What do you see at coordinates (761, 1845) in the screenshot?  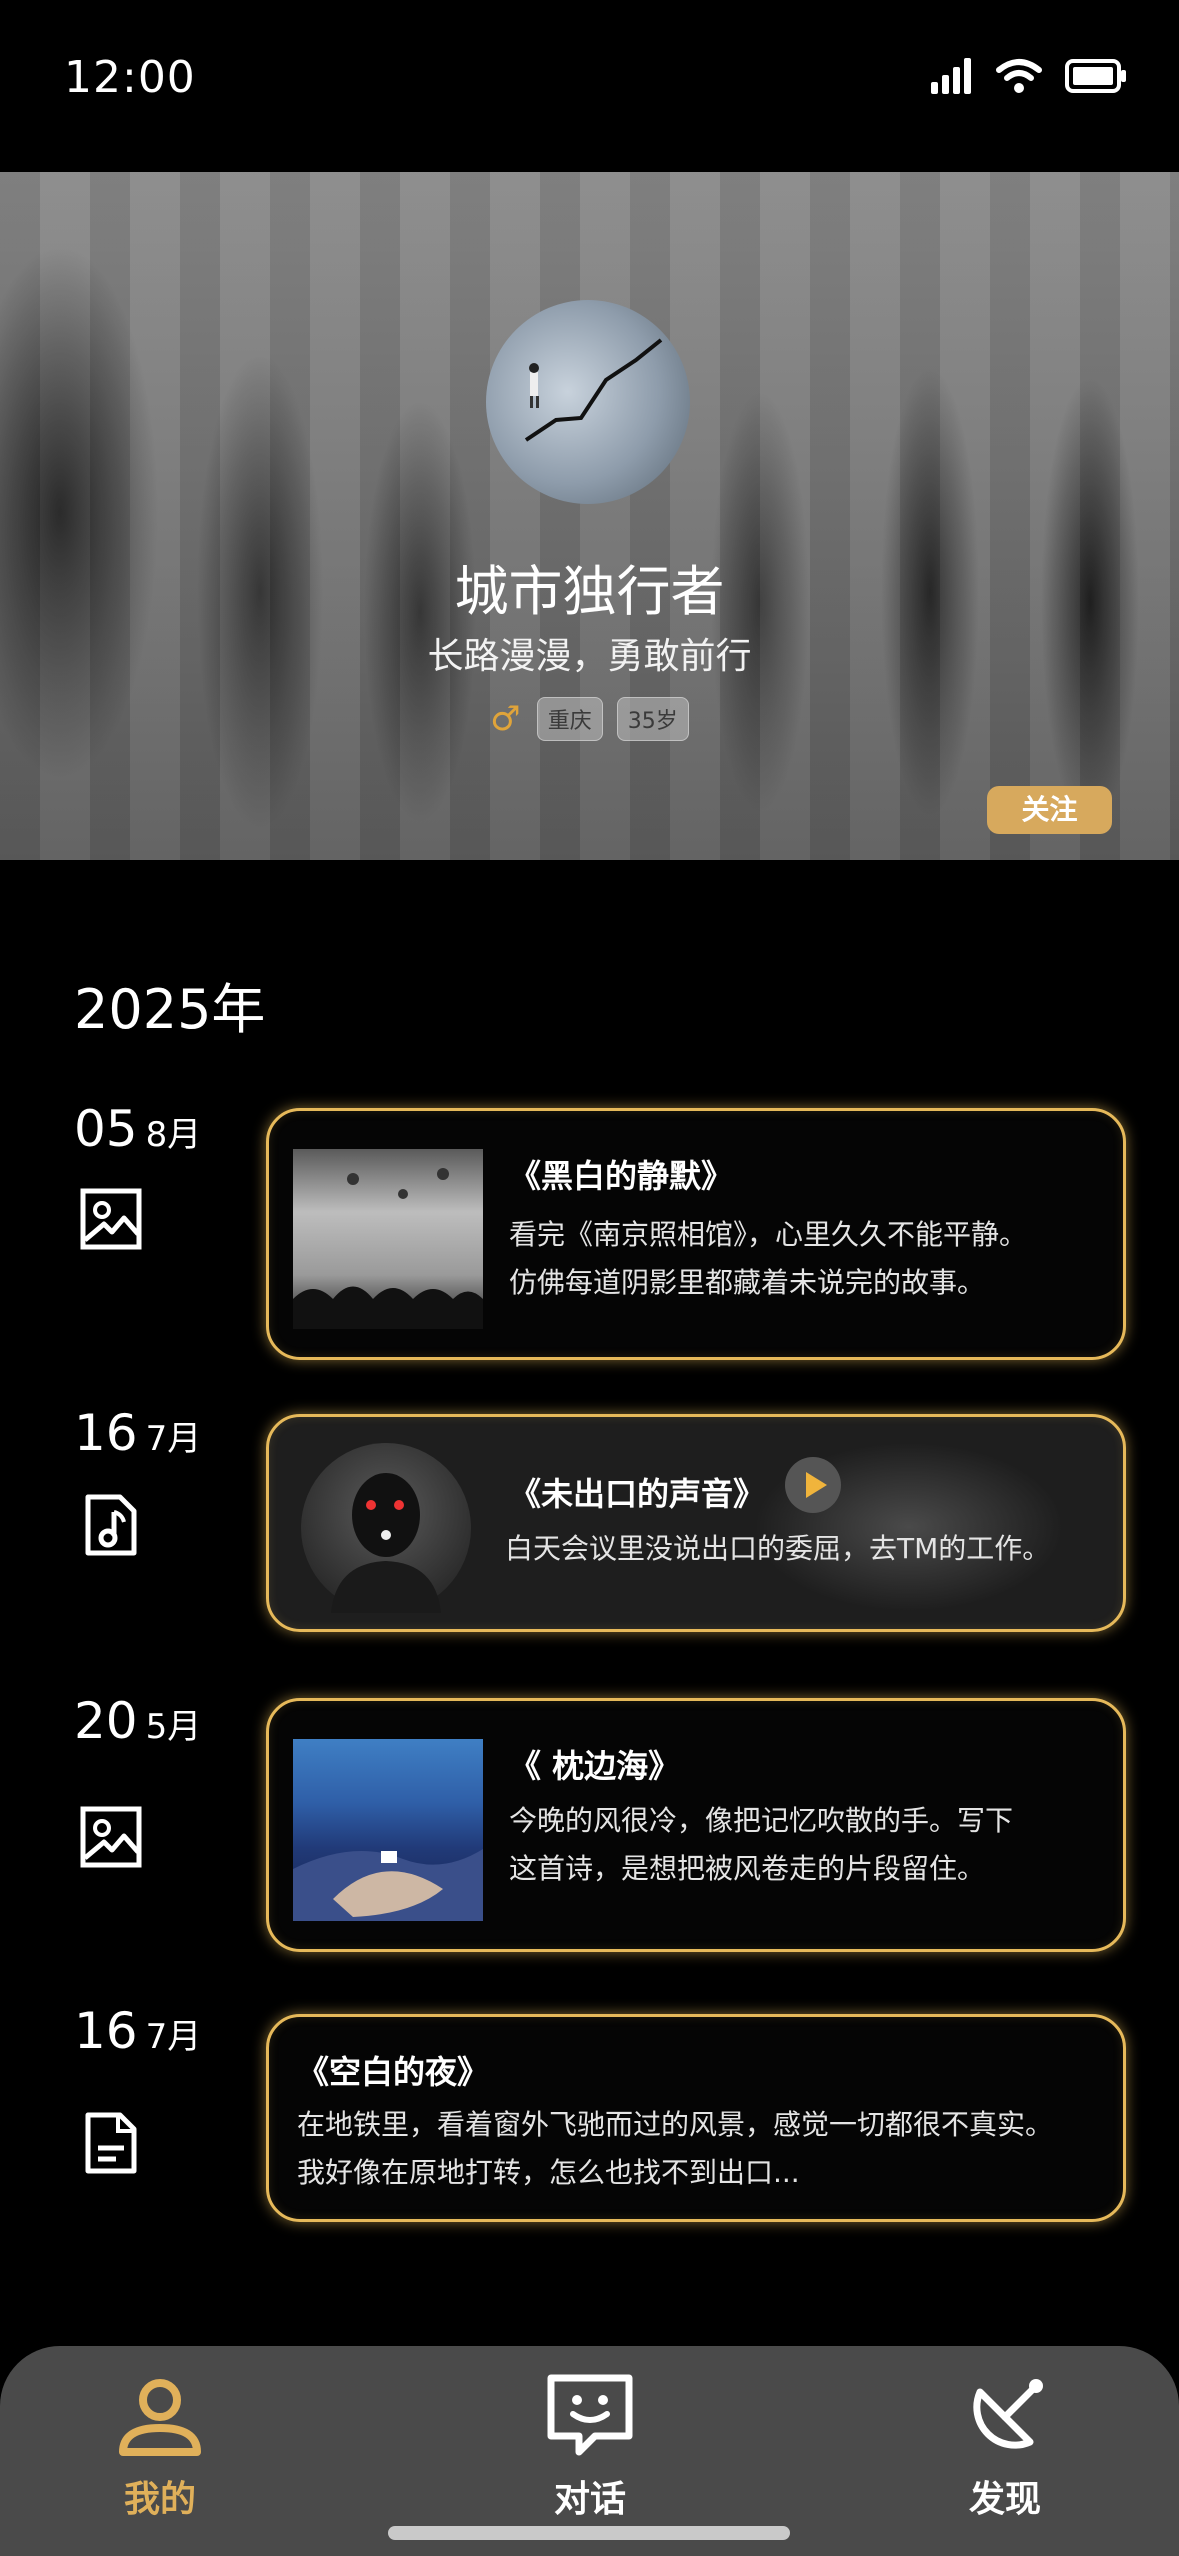 I see `entry-text: 今晚的风很冷，像把记忆吹散的手。写下 这首诗，是想把被风卷走的片段留住。` at bounding box center [761, 1845].